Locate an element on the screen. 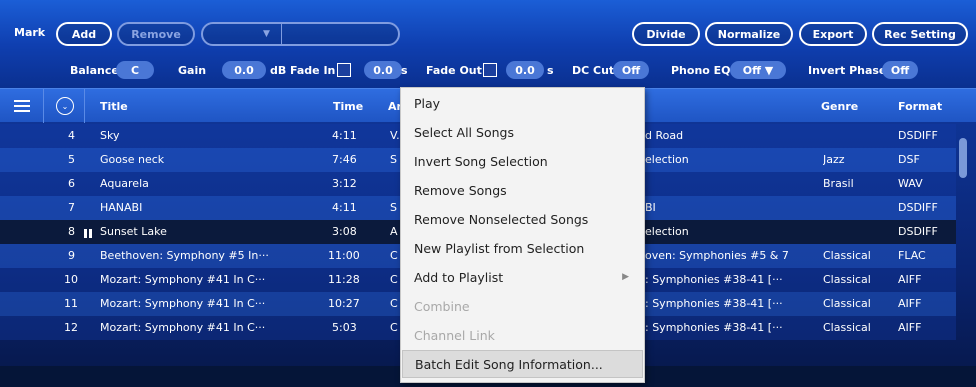 The width and height of the screenshot is (976, 387). scrollbar is located at coordinates (963, 244).